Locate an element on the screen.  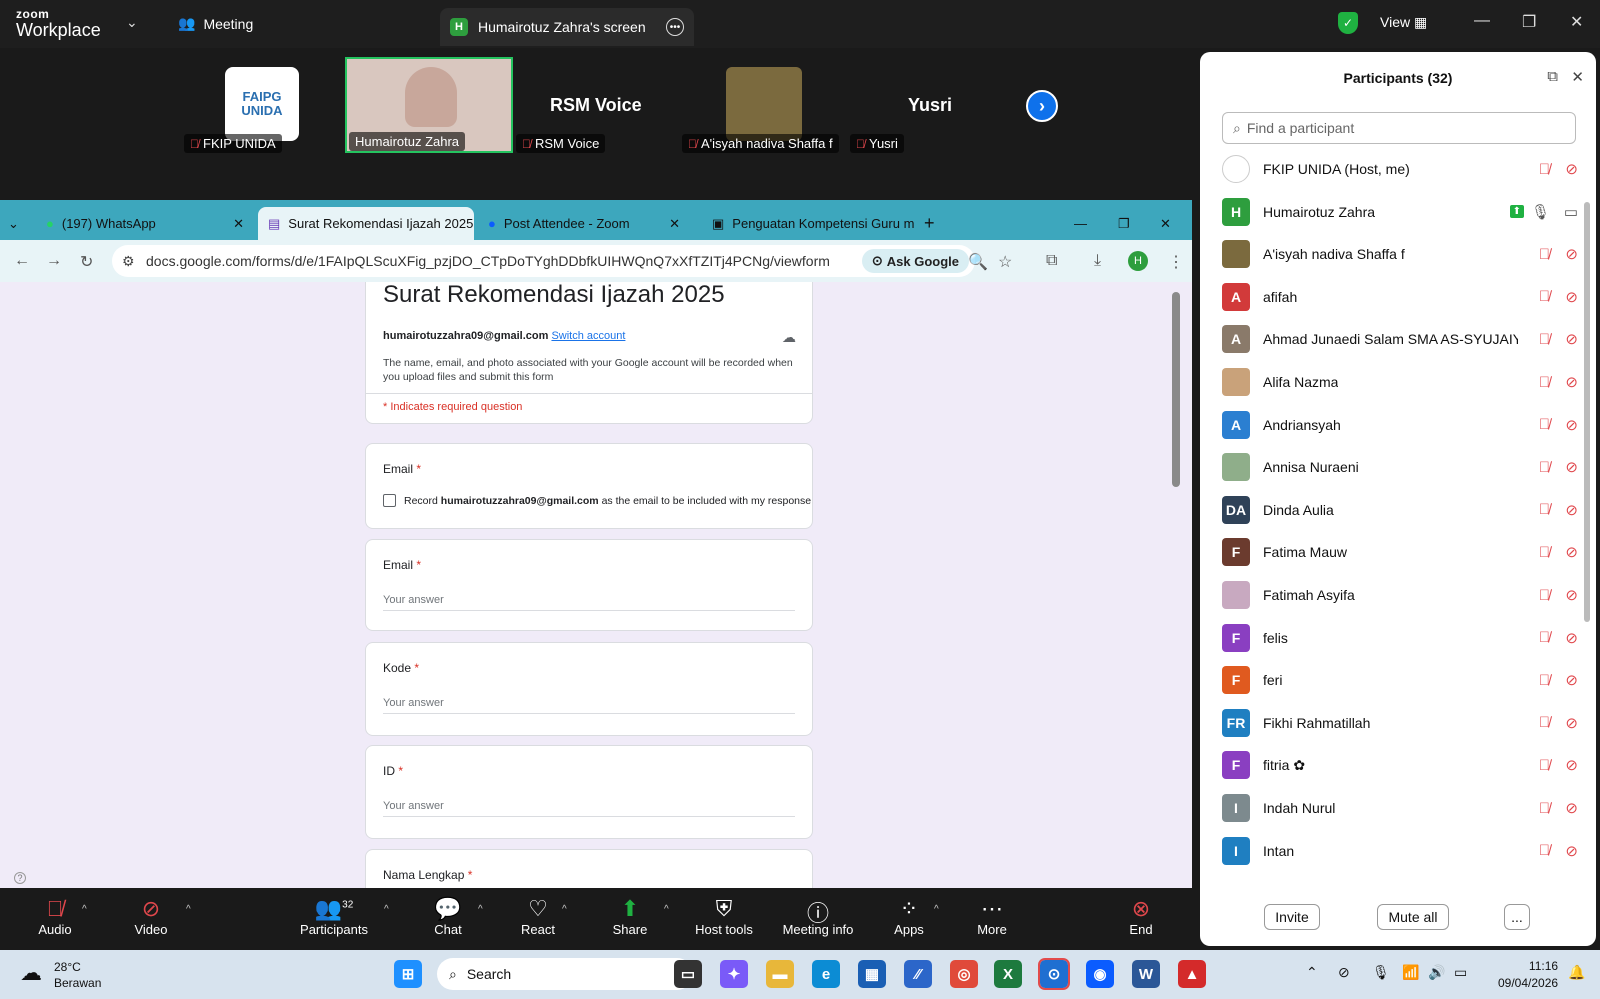
video-tile-rsm: RSM Voice 🎙̸ RSM Voice is located at coordinates (591, 105).